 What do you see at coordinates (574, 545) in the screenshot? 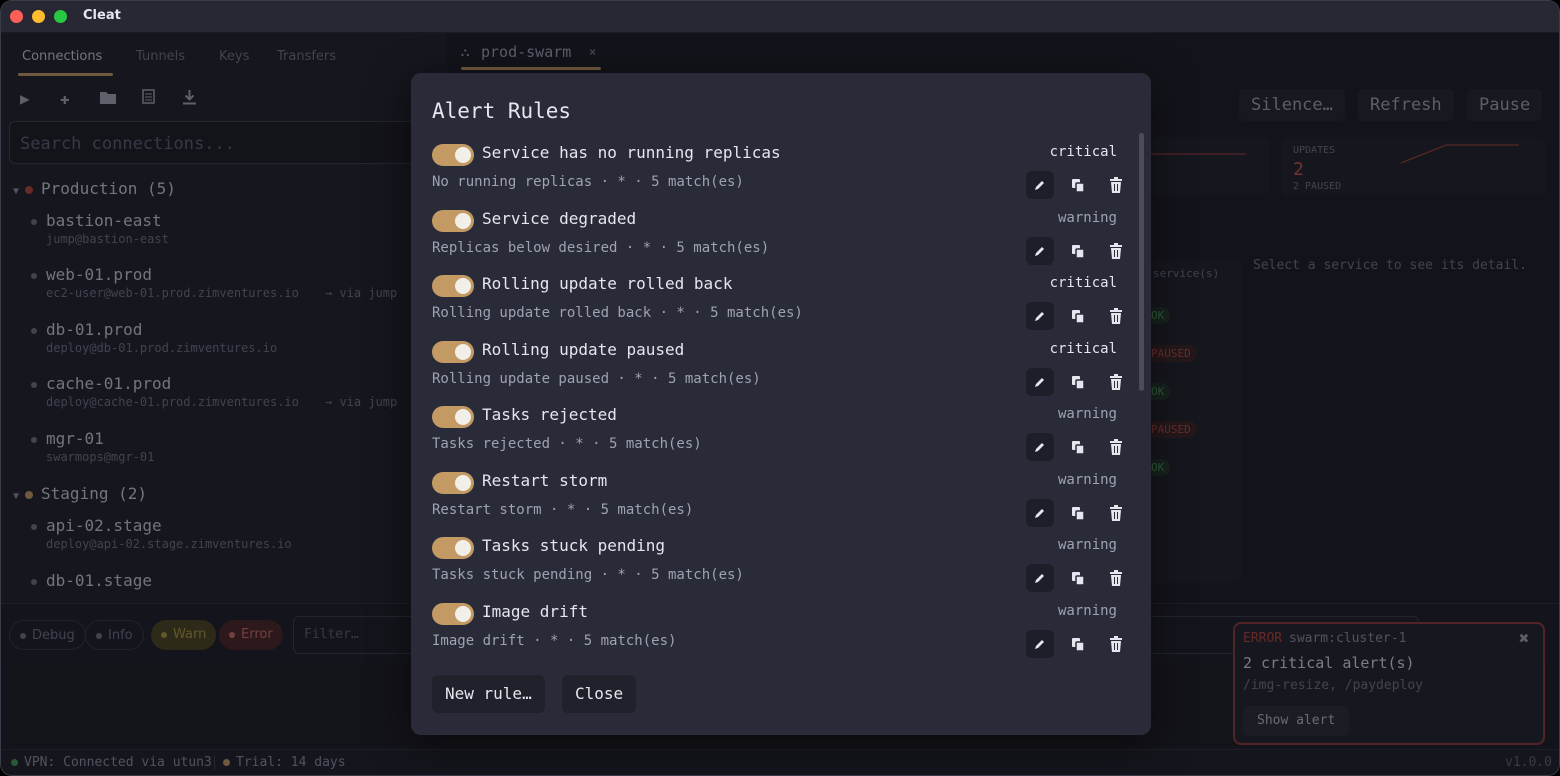
I see `rule-name: Tasks stuck pending` at bounding box center [574, 545].